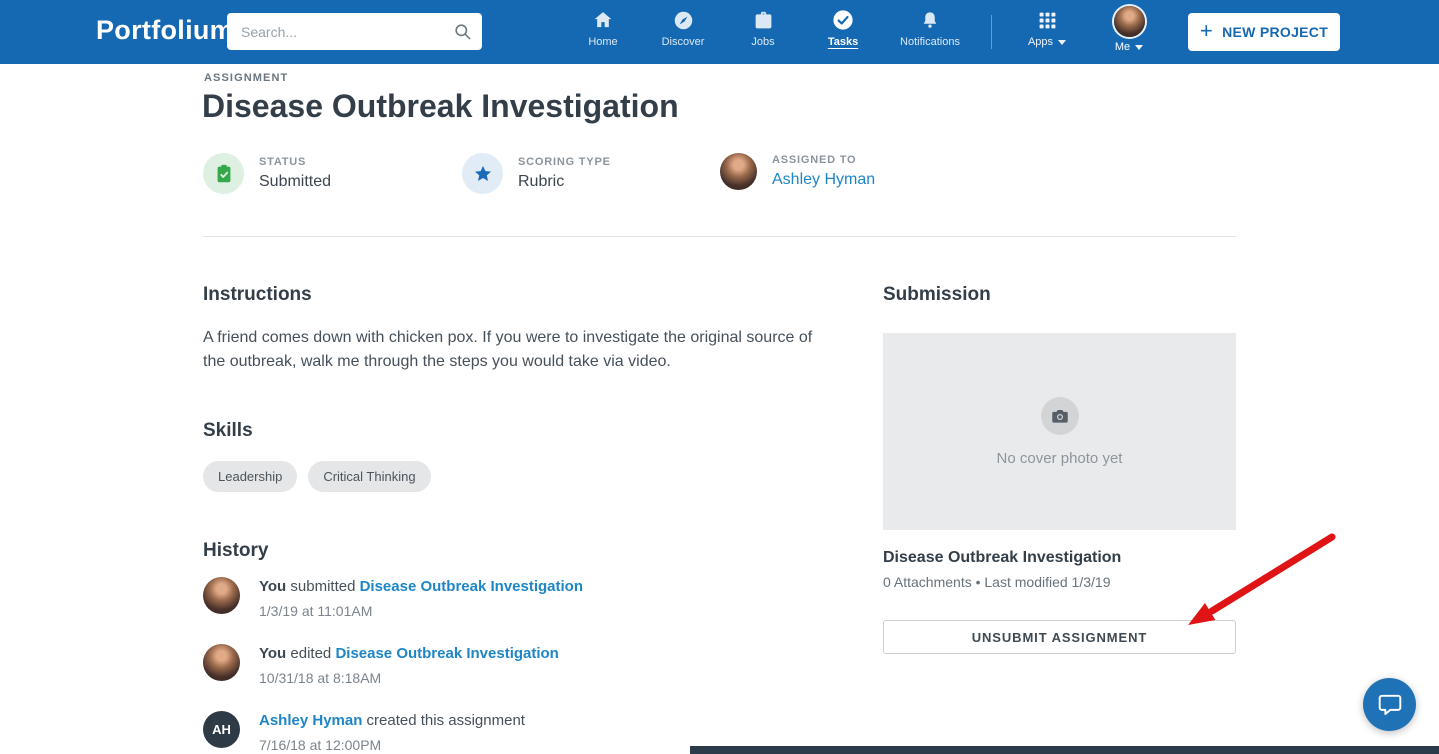  I want to click on top-nav-bar: Portfolium Home Discover, so click(719, 32).